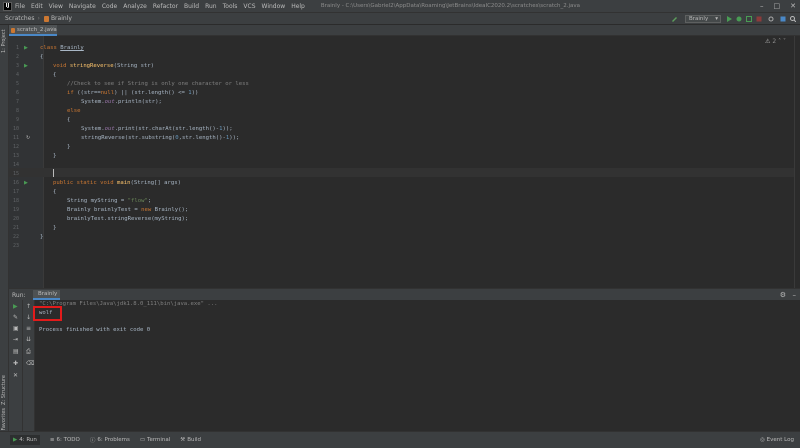 This screenshot has height=448, width=800. What do you see at coordinates (17, 111) in the screenshot?
I see `line-number: 8` at bounding box center [17, 111].